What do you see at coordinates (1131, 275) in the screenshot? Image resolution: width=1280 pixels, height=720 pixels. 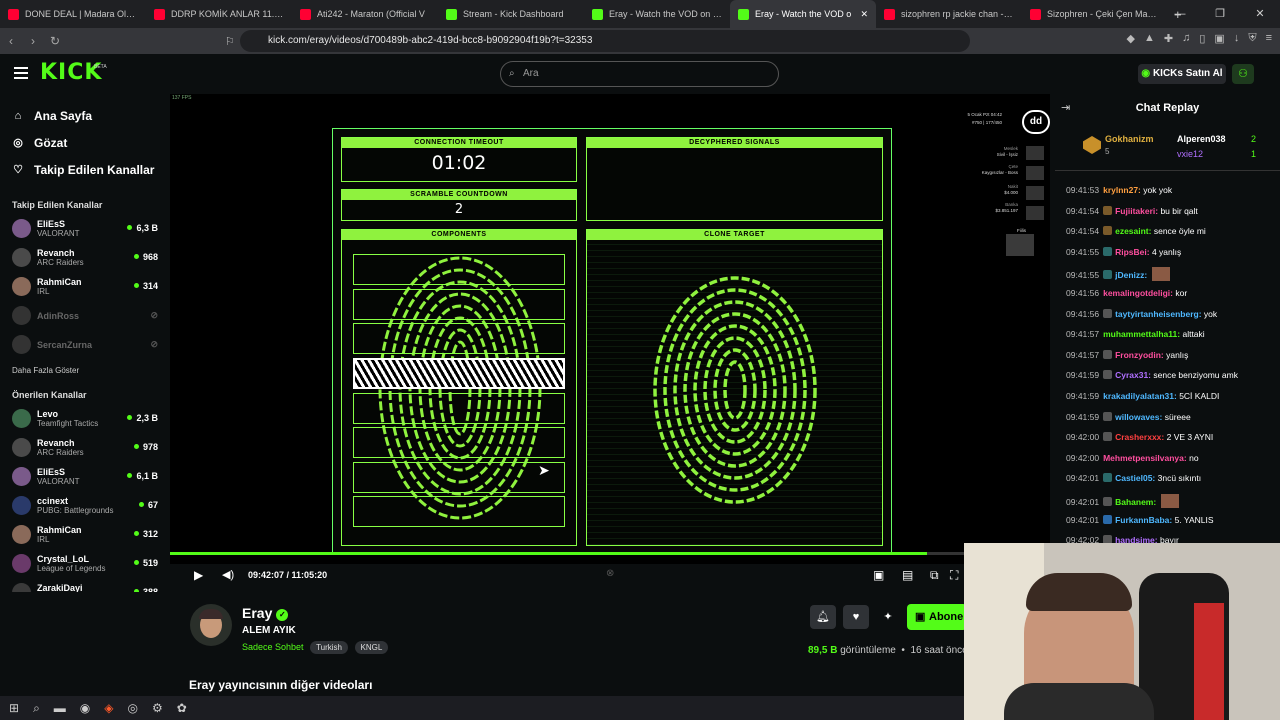 I see `chat-username: jDenizz:` at bounding box center [1131, 275].